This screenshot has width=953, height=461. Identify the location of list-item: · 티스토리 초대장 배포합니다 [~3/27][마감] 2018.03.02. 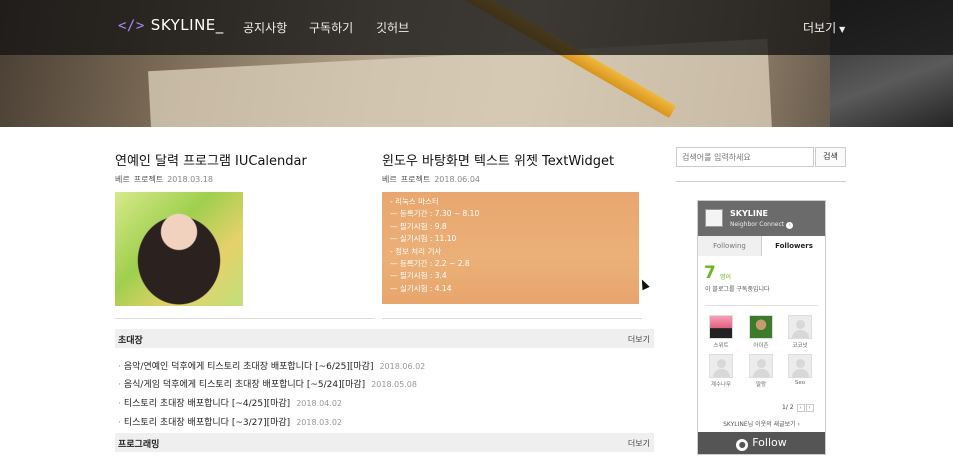
(230, 421).